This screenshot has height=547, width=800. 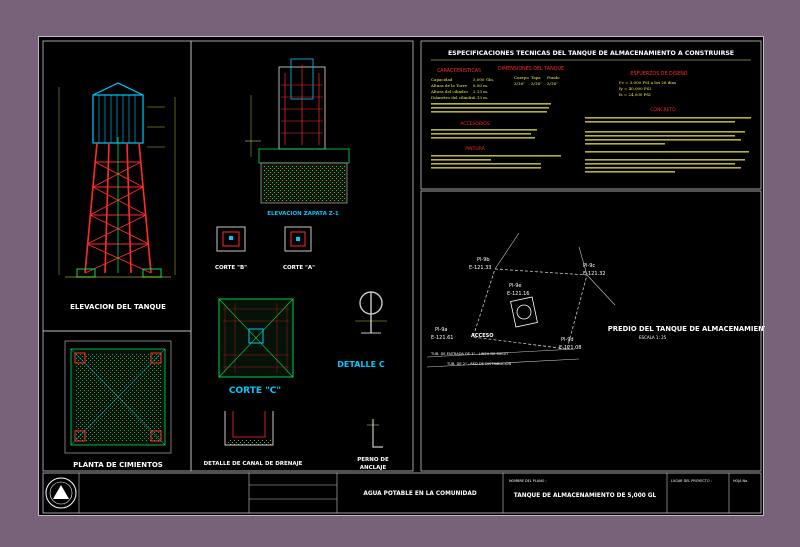 What do you see at coordinates (449, 85) in the screenshot?
I see `height-tower-label: Altura de la Torre` at bounding box center [449, 85].